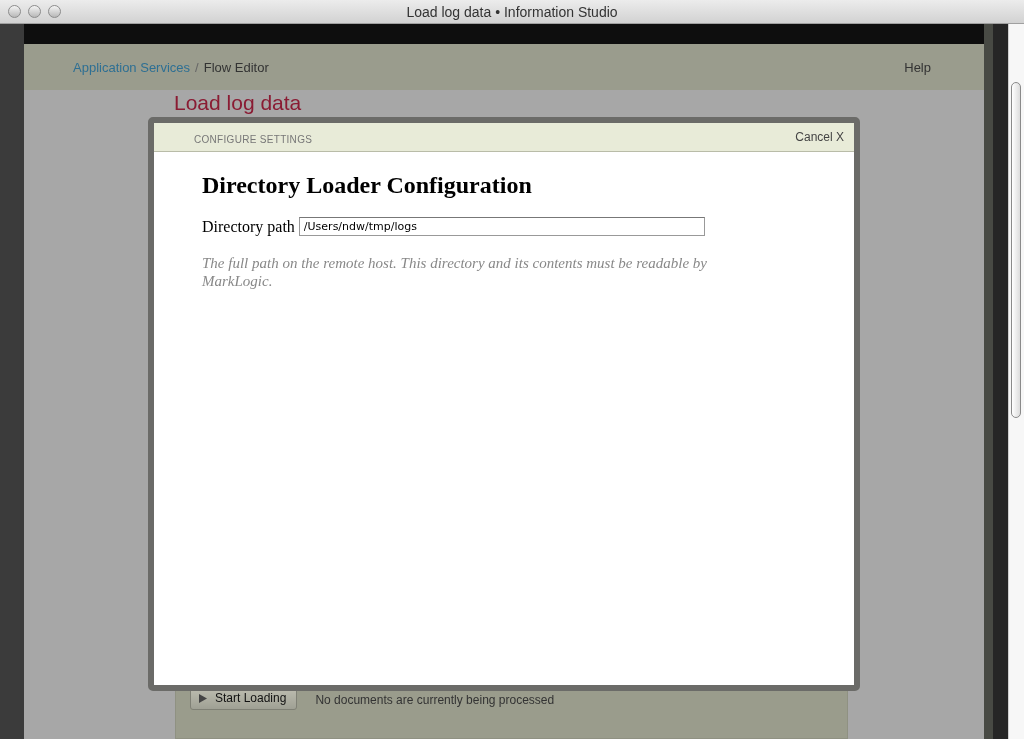 This screenshot has width=1024, height=739. Describe the element at coordinates (819, 137) in the screenshot. I see `cancel-link: Cancel X` at that location.